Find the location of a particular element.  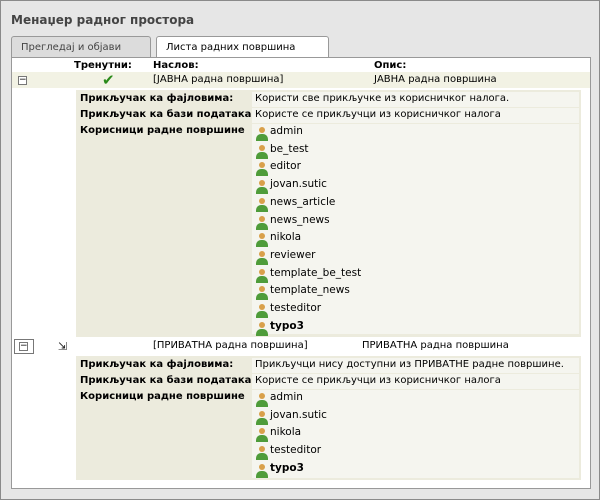

switch-workspace-icon: ⇲ is located at coordinates (62, 346).